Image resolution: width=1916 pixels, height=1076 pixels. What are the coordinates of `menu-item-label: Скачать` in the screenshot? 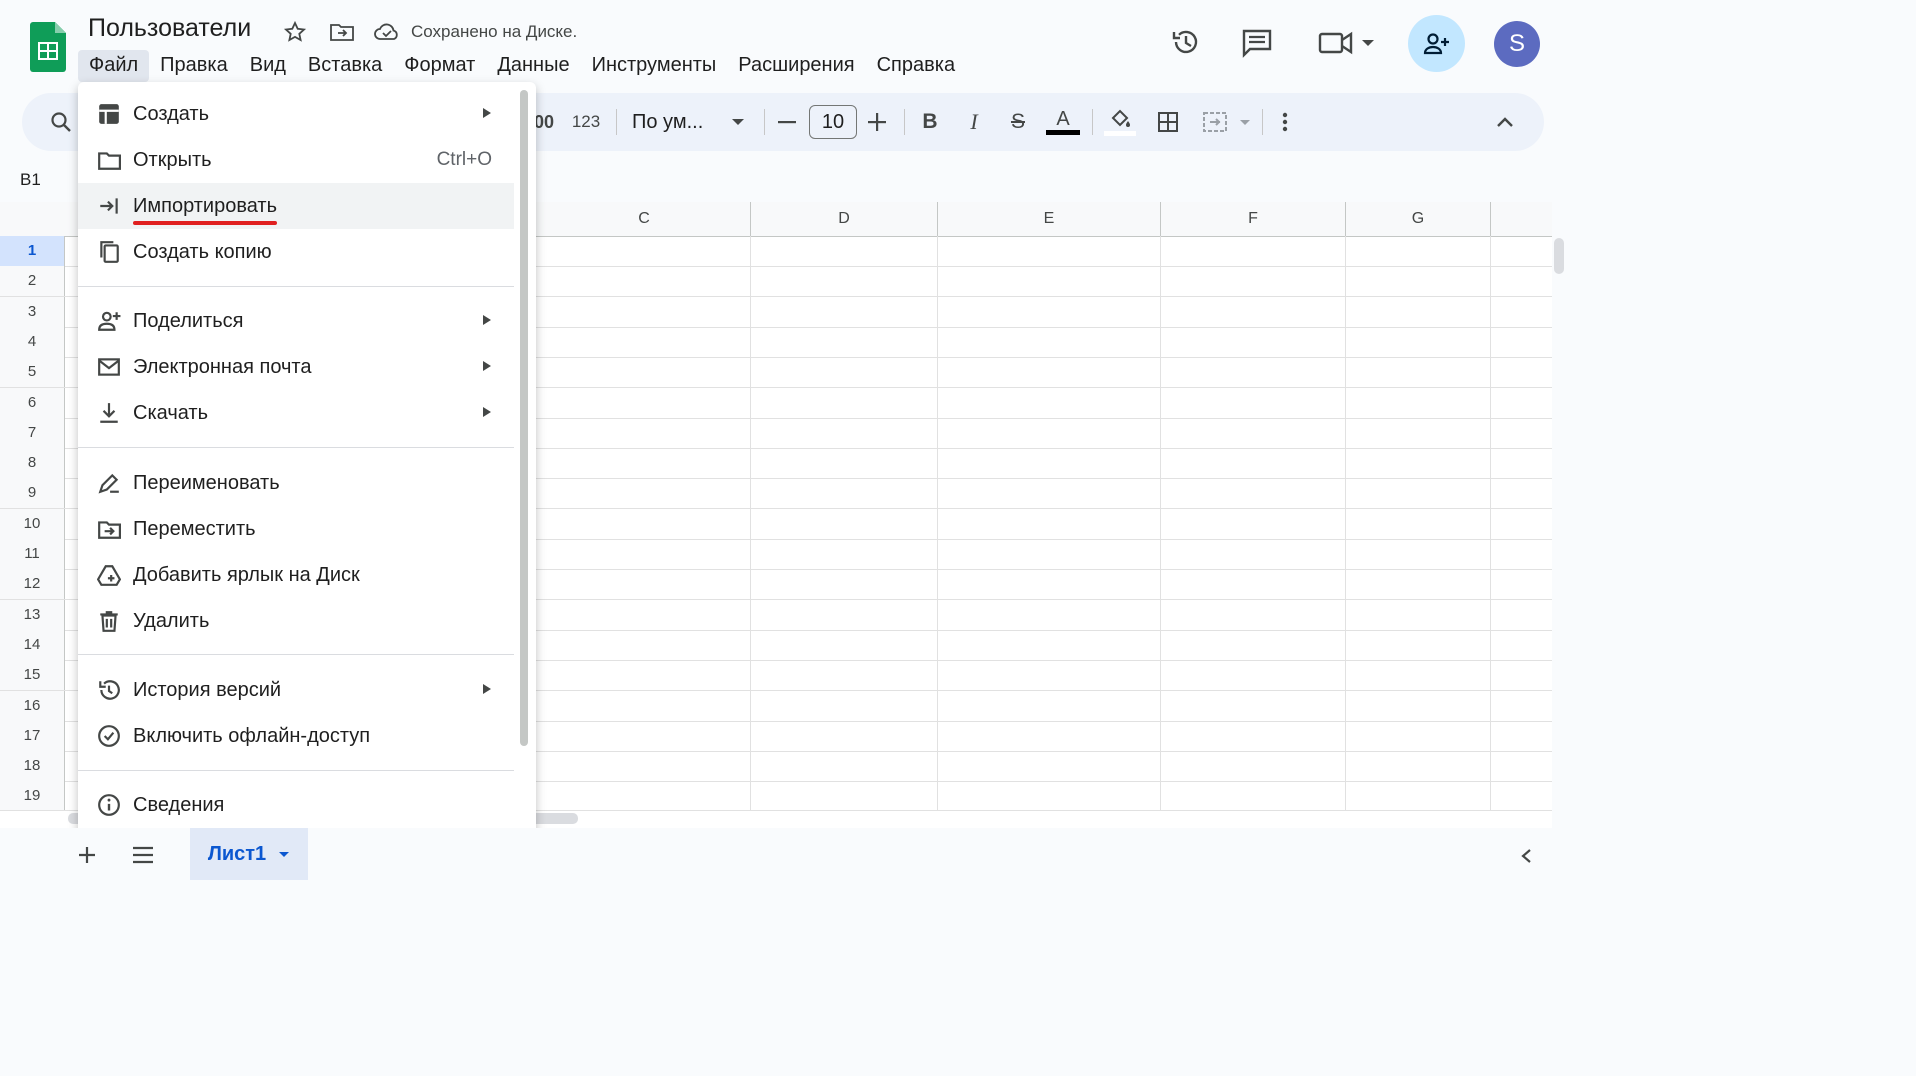 It's located at (170, 412).